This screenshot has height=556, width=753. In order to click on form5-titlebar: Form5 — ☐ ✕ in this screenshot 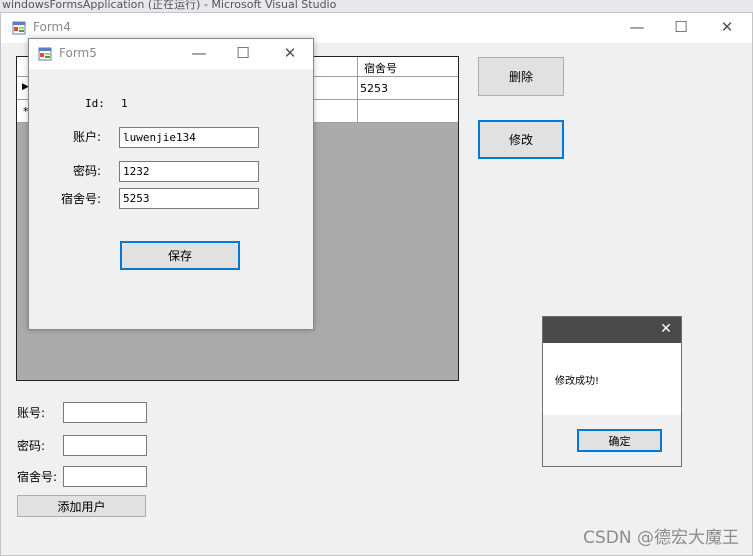, I will do `click(171, 54)`.